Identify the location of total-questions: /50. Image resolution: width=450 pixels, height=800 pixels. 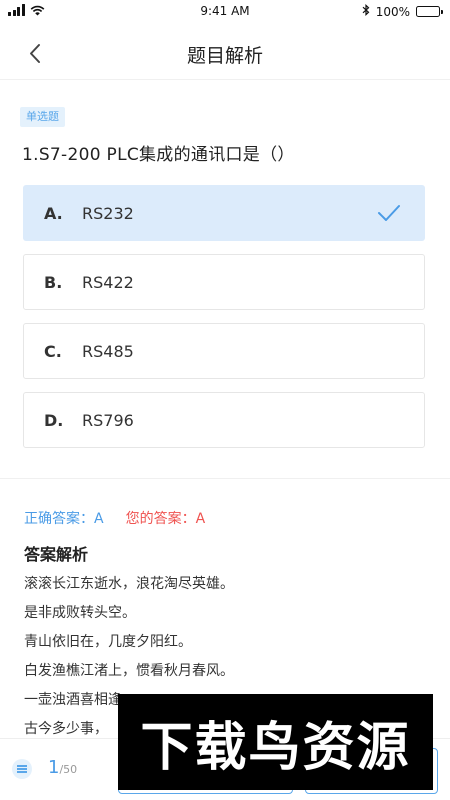
(68, 769).